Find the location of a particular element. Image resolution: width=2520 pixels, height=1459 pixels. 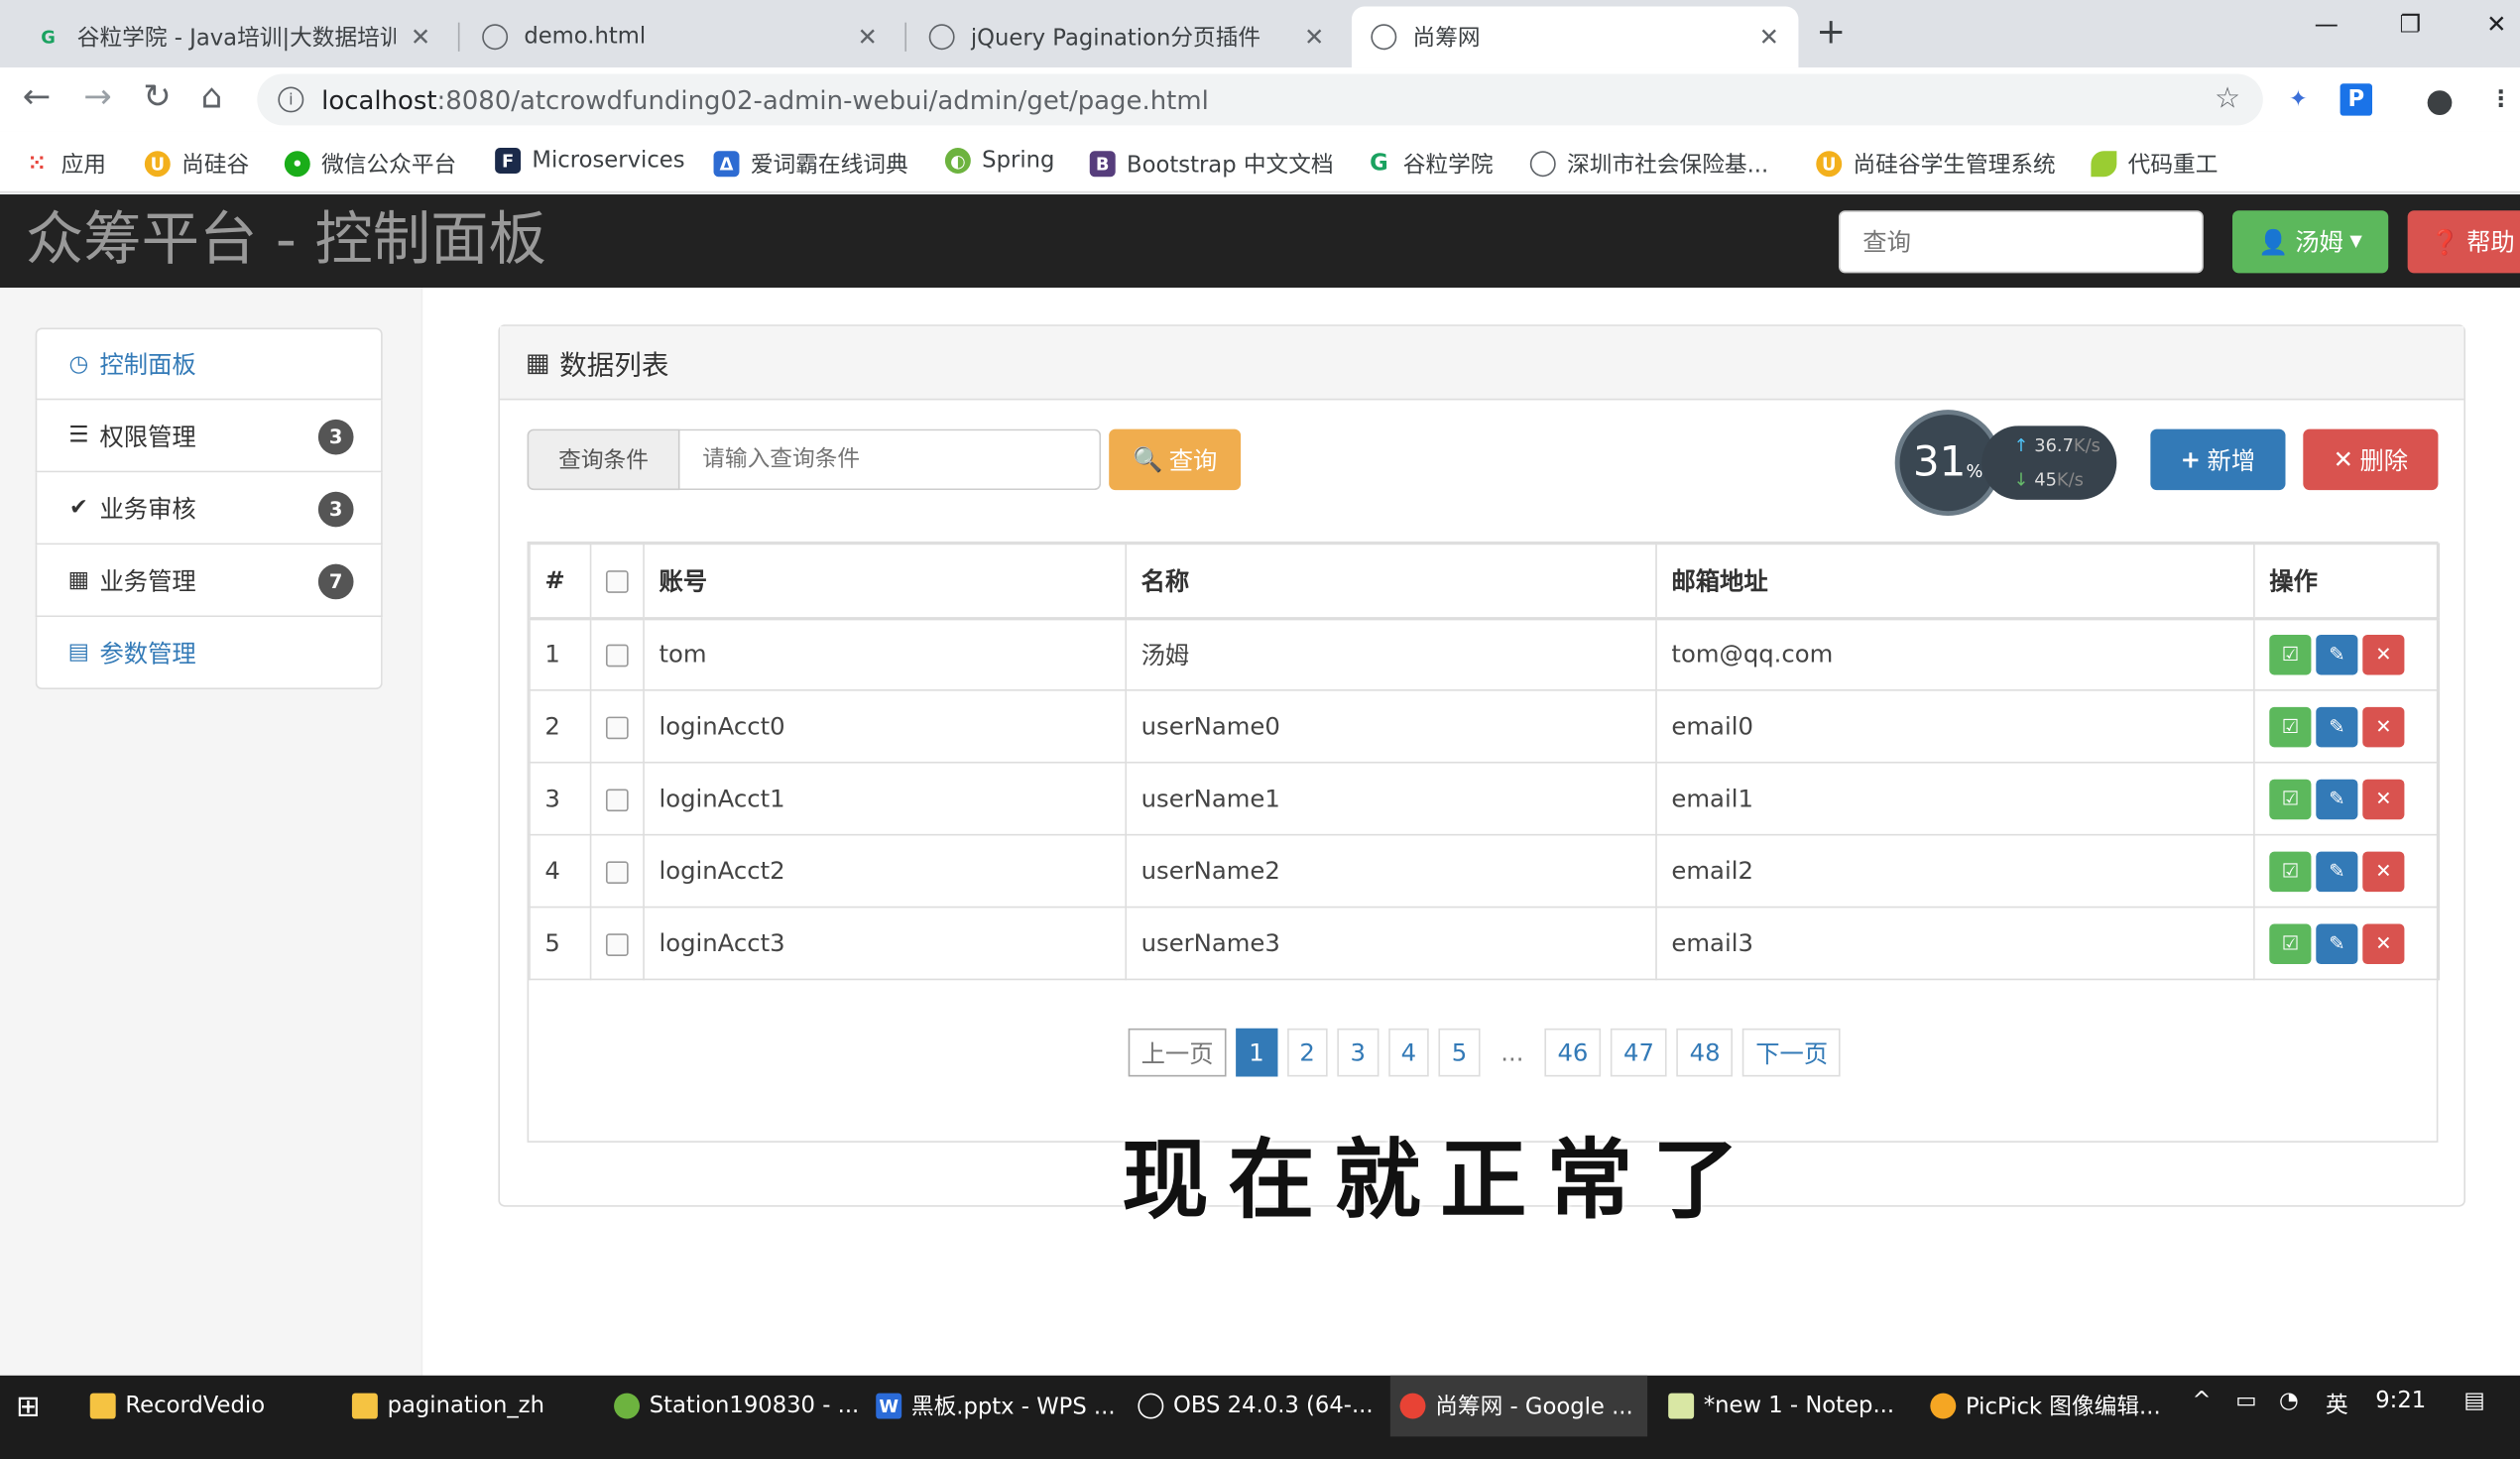

reload-icon: ↻ is located at coordinates (157, 96).